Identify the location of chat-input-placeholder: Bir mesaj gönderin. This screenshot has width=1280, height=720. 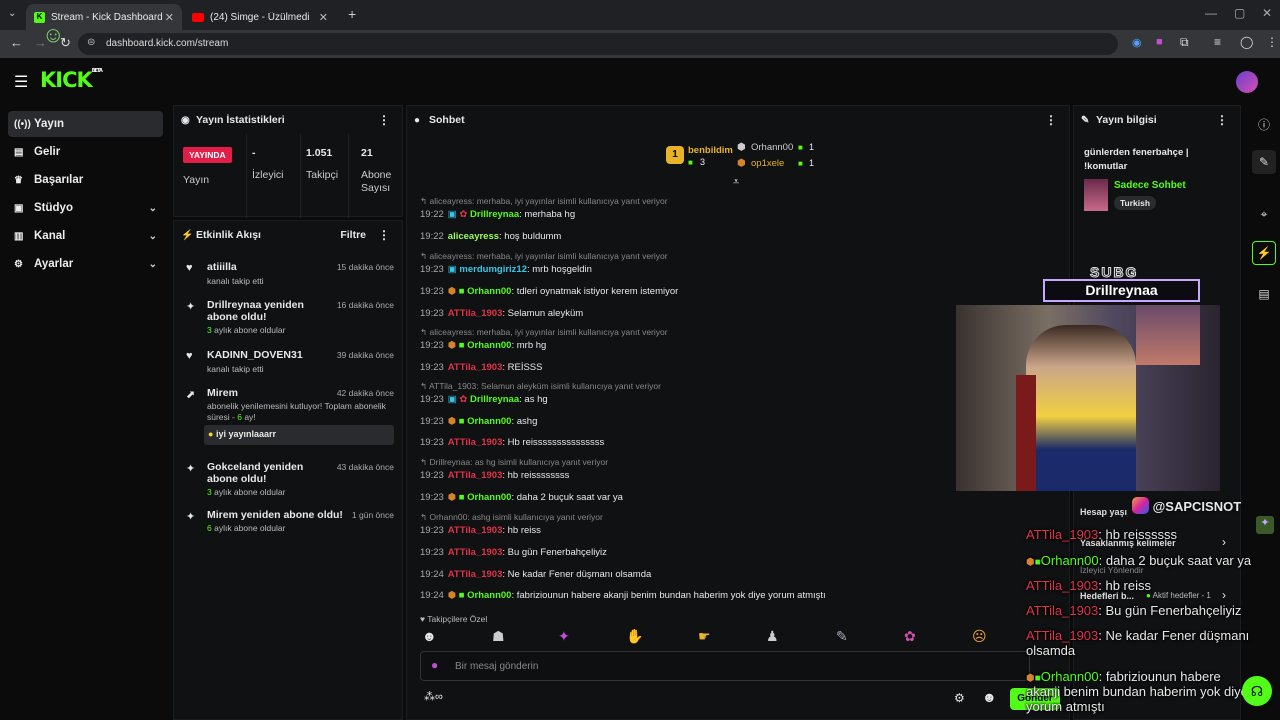
(497, 666).